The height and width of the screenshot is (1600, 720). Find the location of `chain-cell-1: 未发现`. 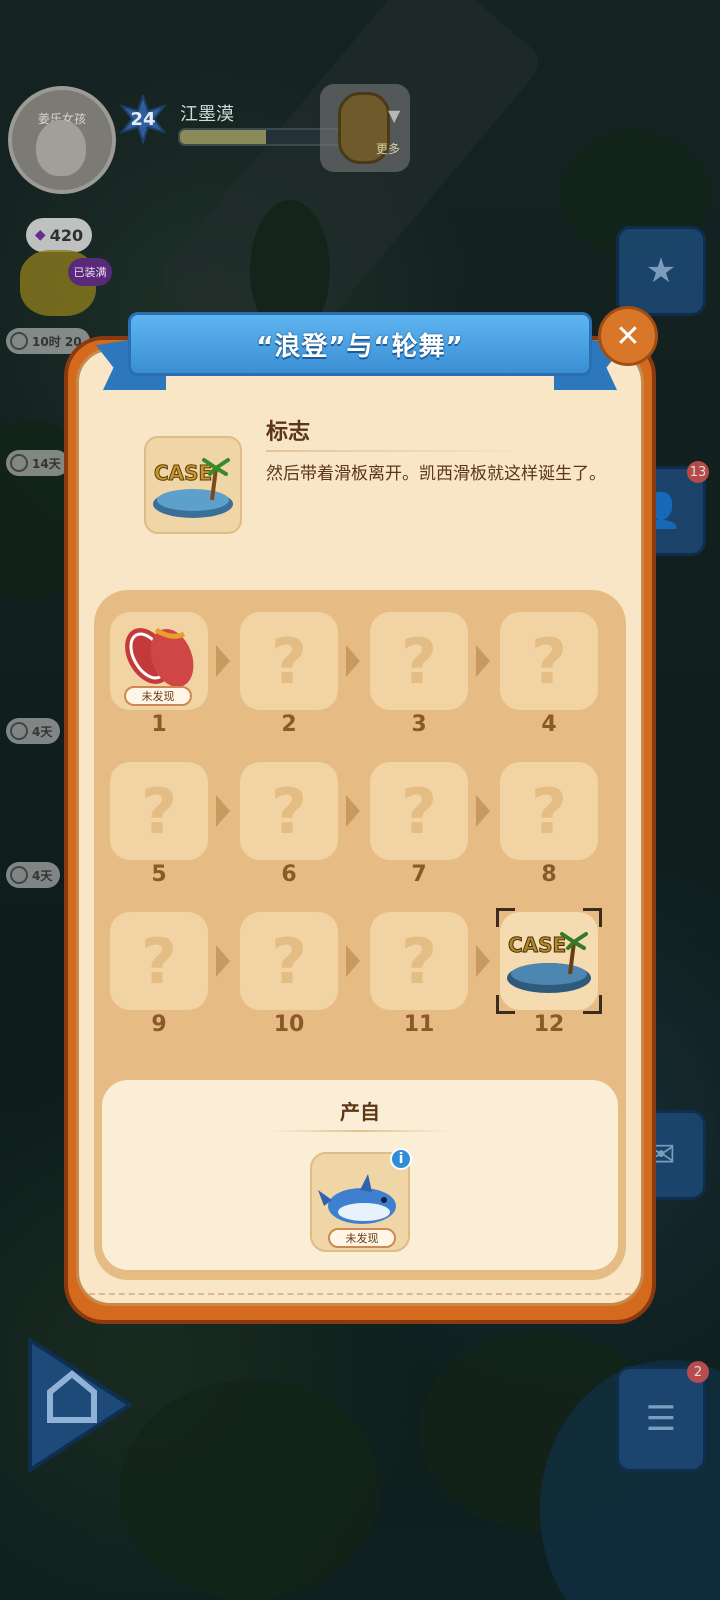

chain-cell-1: 未发现 is located at coordinates (159, 661).